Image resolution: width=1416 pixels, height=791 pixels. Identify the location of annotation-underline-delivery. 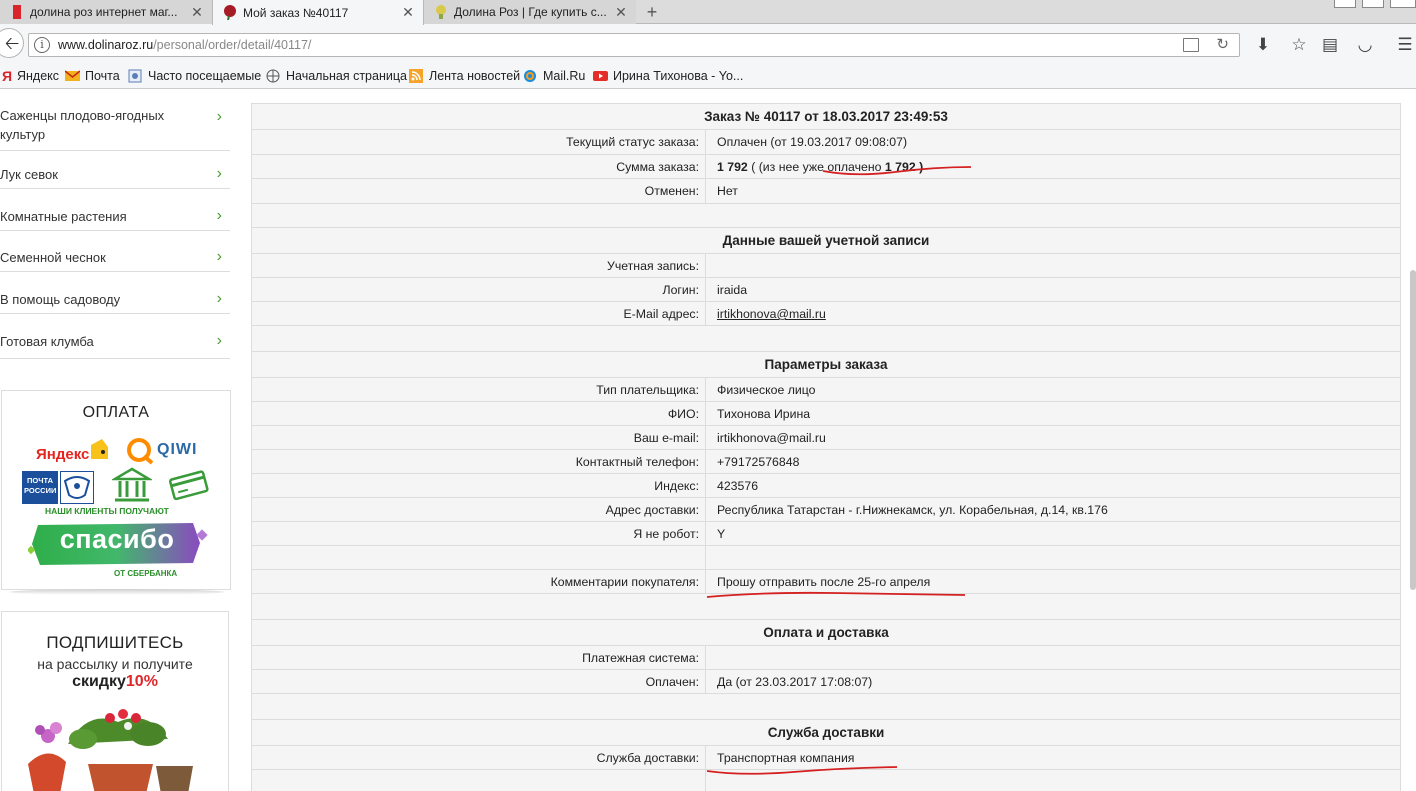
(802, 770).